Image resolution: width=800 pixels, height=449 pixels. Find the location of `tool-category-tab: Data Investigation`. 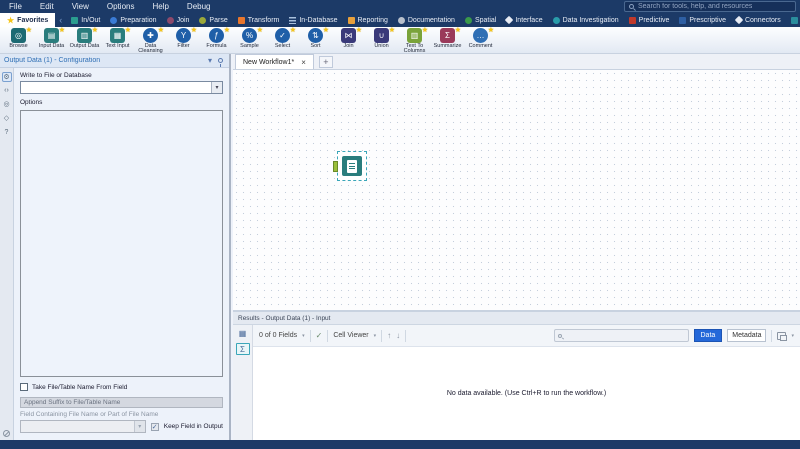

tool-category-tab: Data Investigation is located at coordinates (586, 20).